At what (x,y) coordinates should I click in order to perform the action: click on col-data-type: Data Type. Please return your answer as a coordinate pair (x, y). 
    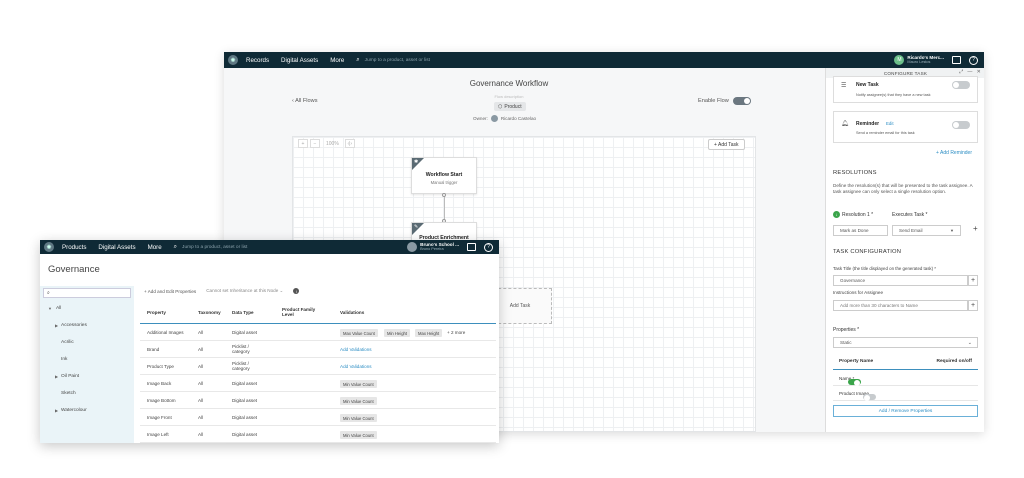
    Looking at the image, I should click on (243, 312).